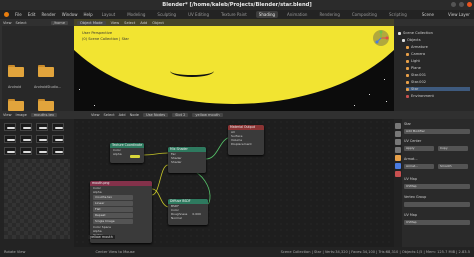 This screenshot has width=474, height=257. Describe the element at coordinates (136, 14) in the screenshot. I see `tab-modeling: Modeling` at that location.